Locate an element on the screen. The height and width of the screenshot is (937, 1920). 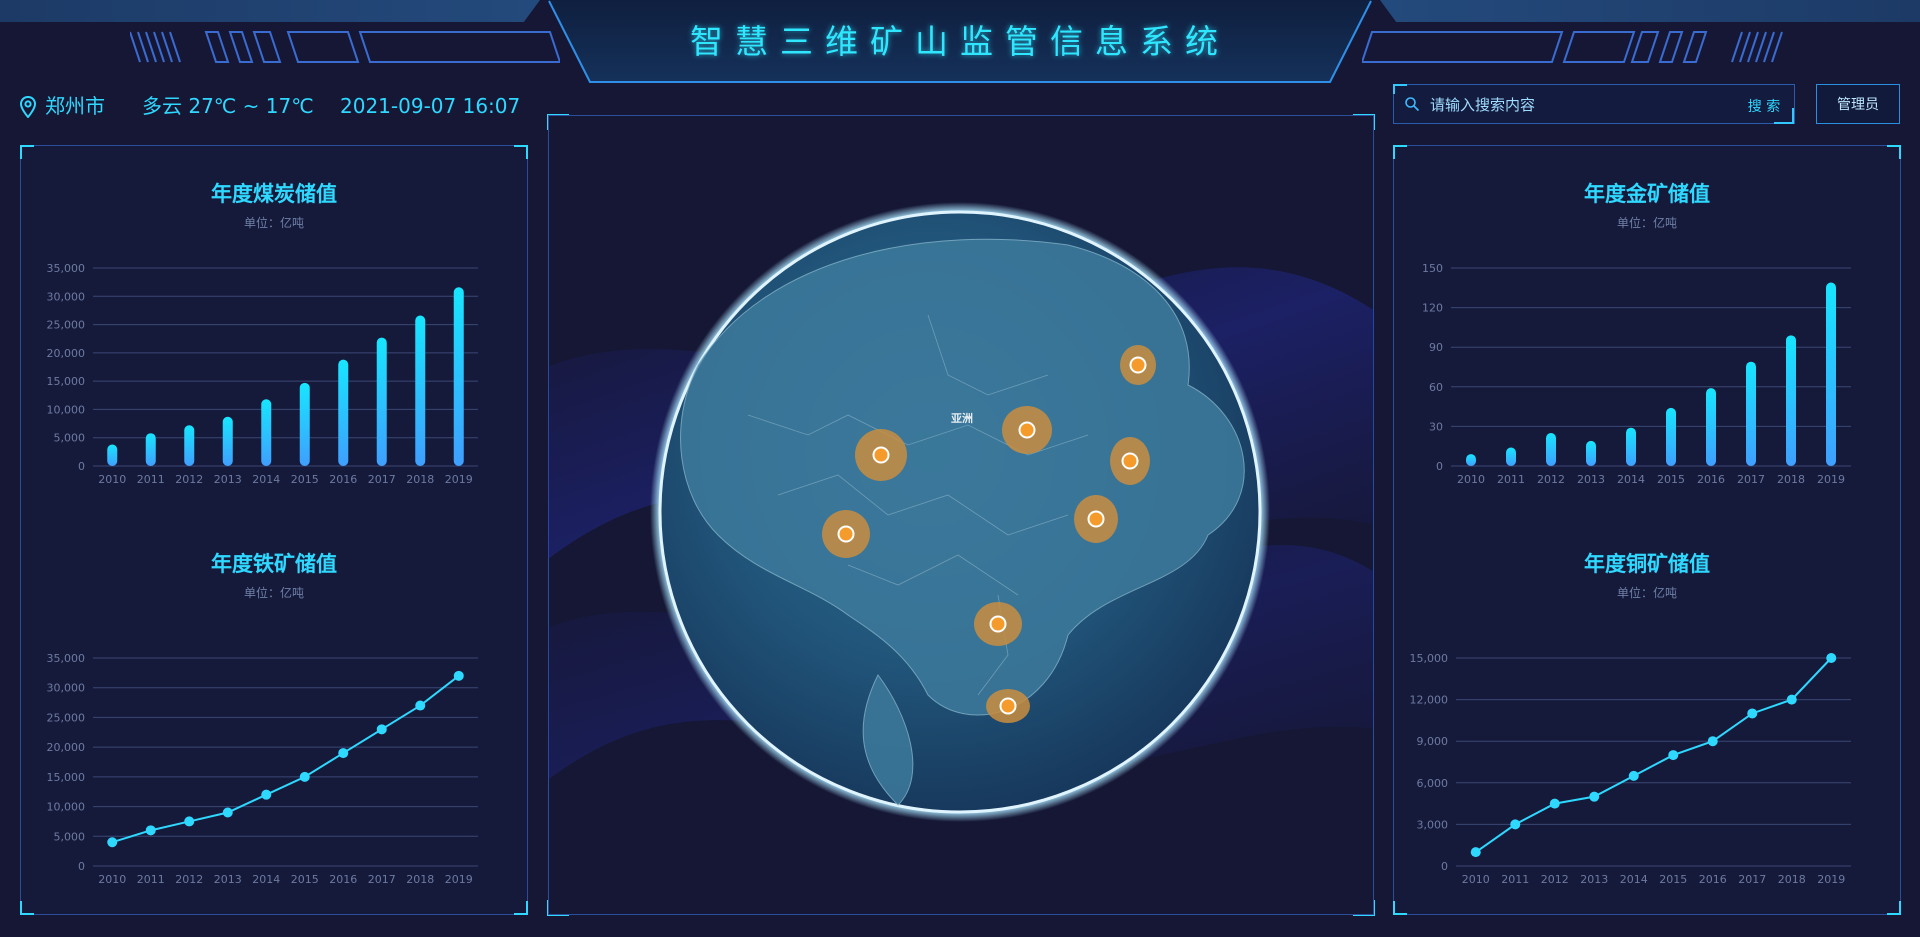
y-tick-label: 30,000 is located at coordinates (66, 688).